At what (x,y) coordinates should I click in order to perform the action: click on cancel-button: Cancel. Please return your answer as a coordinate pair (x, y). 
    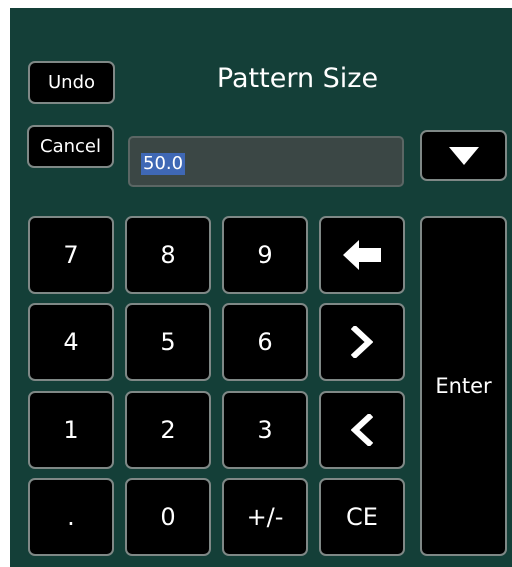
    Looking at the image, I should click on (70, 146).